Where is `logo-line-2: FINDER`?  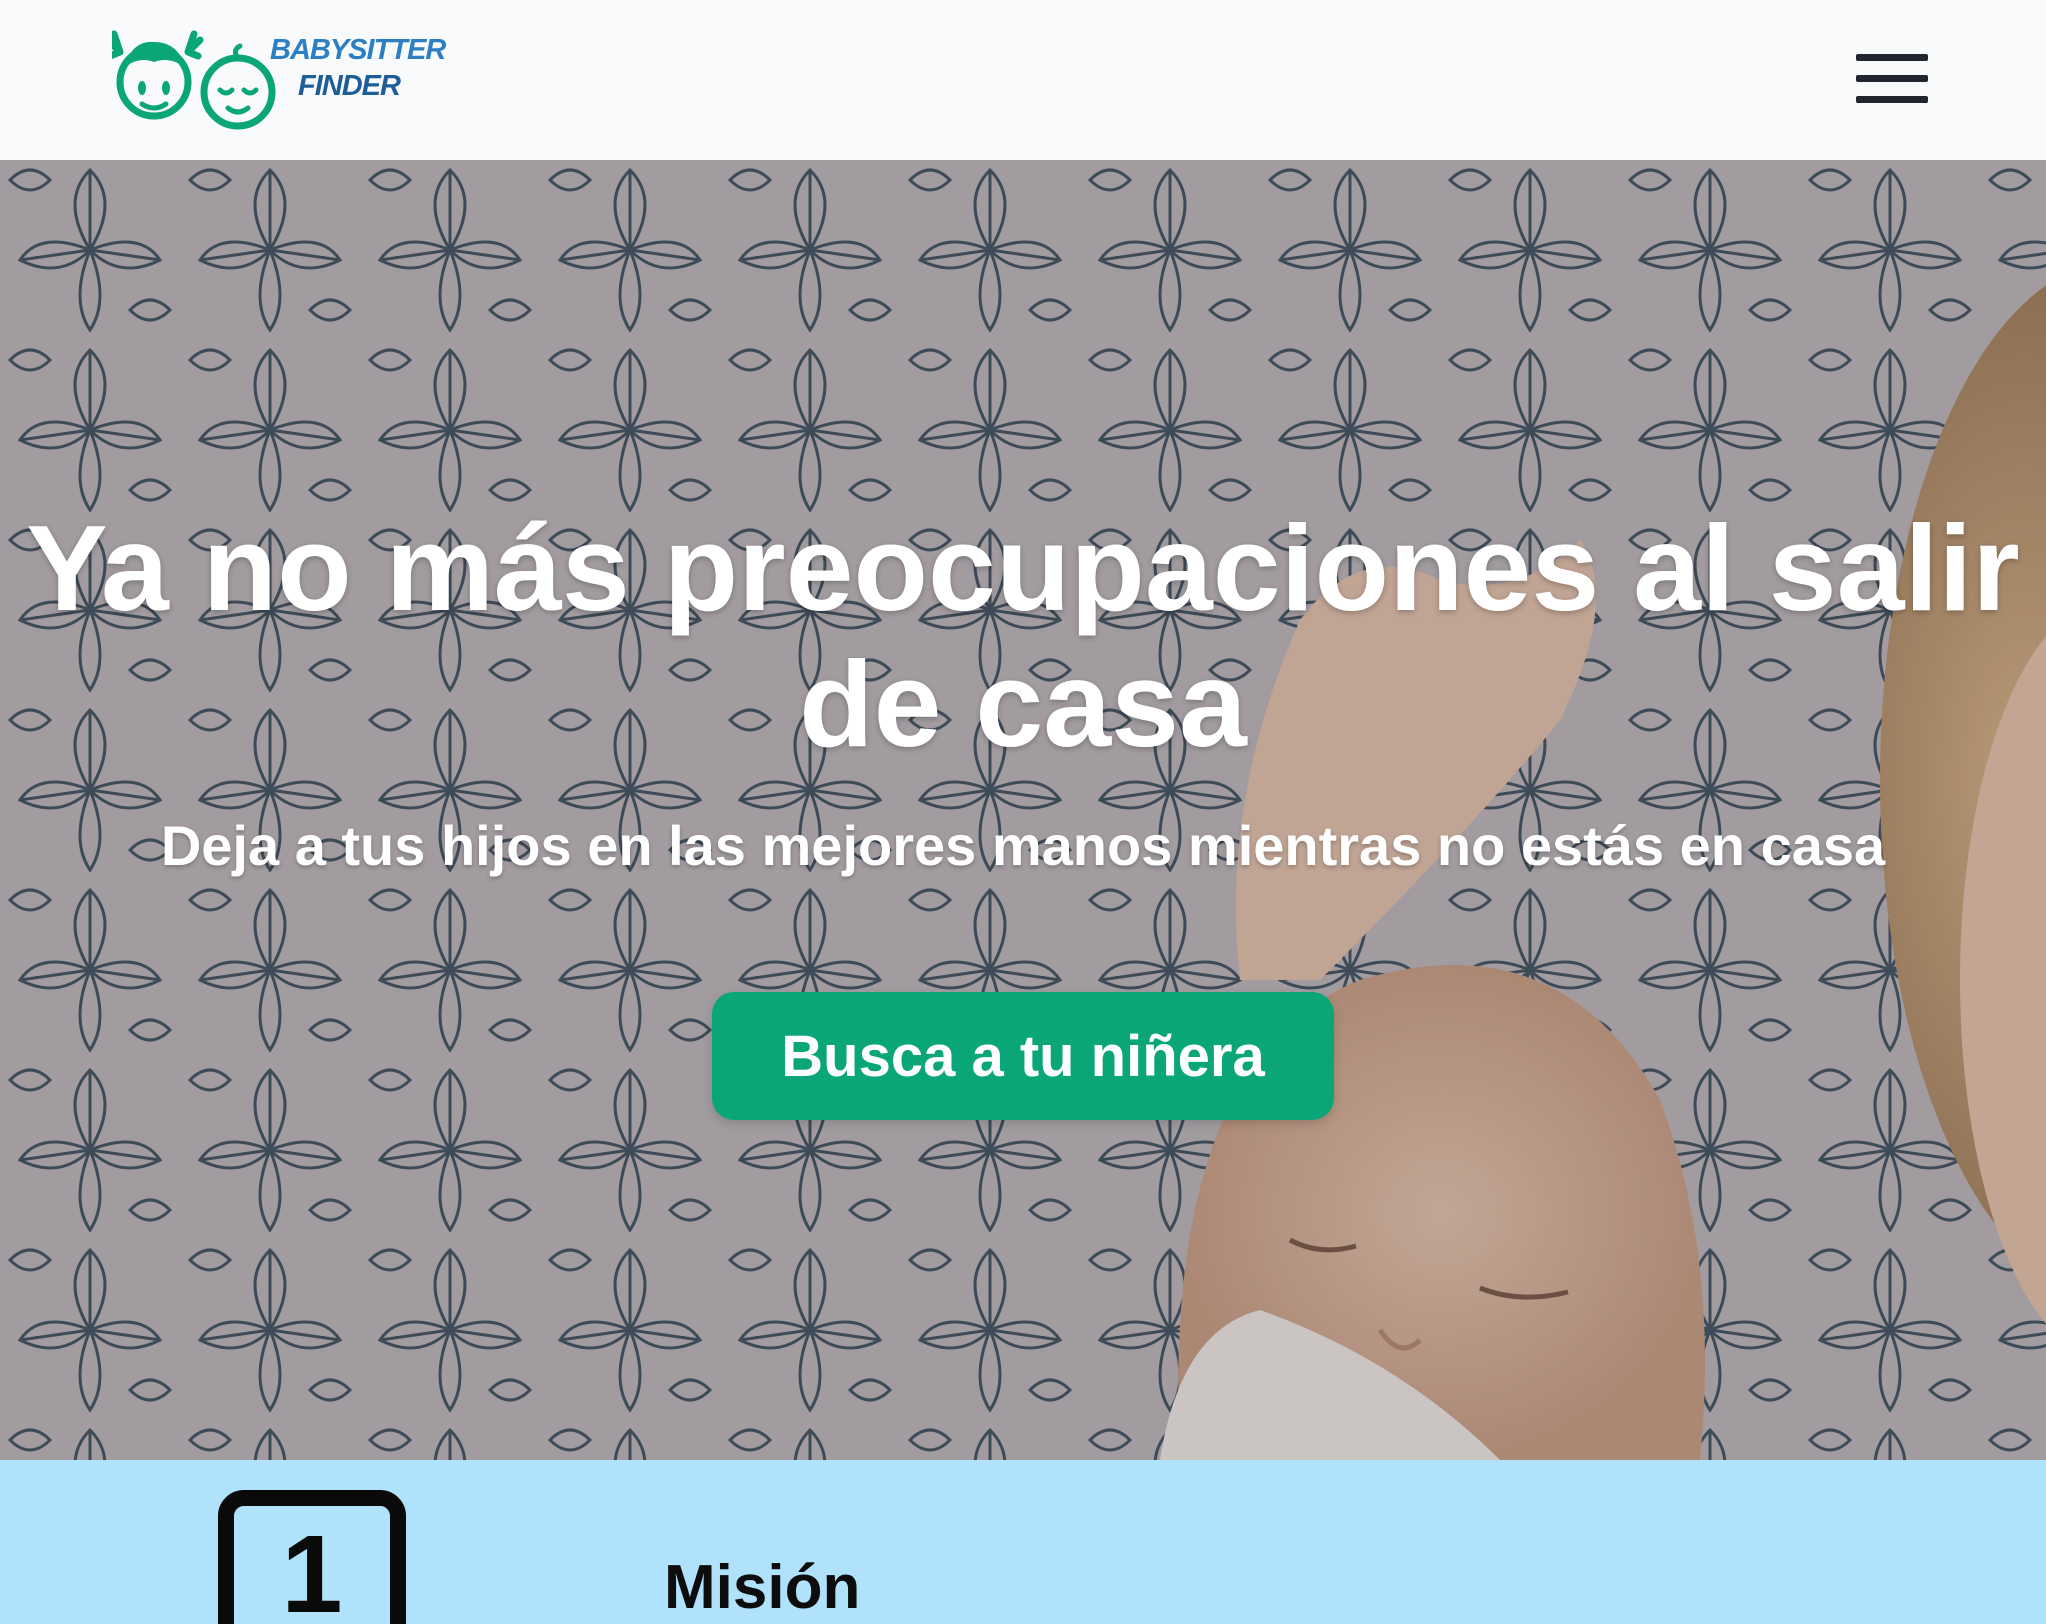
logo-line-2: FINDER is located at coordinates (349, 86).